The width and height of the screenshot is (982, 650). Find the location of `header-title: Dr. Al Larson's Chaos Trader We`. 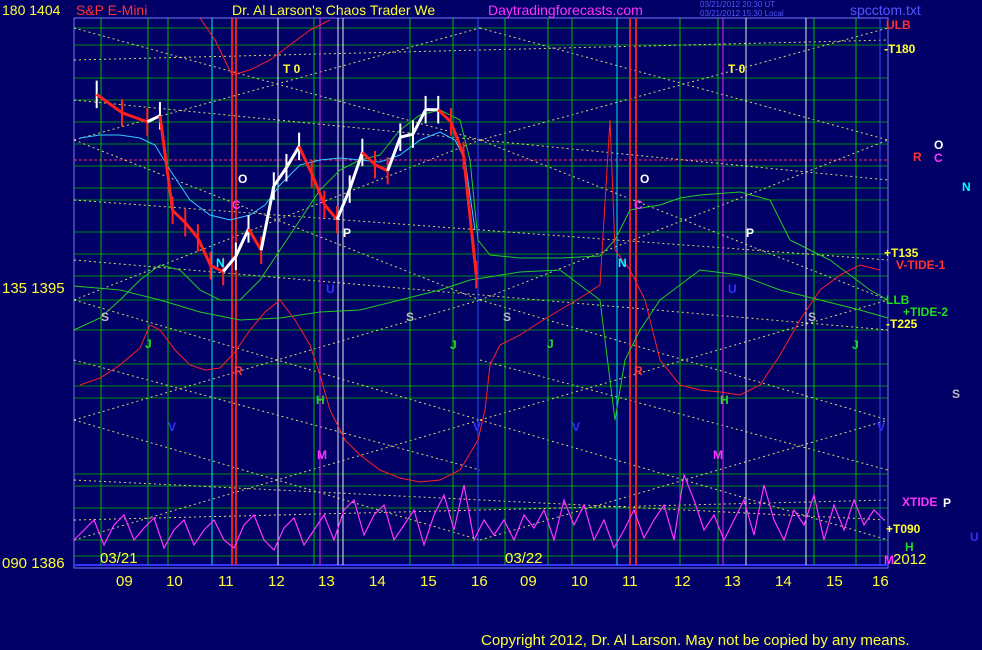

header-title: Dr. Al Larson's Chaos Trader We is located at coordinates (334, 10).